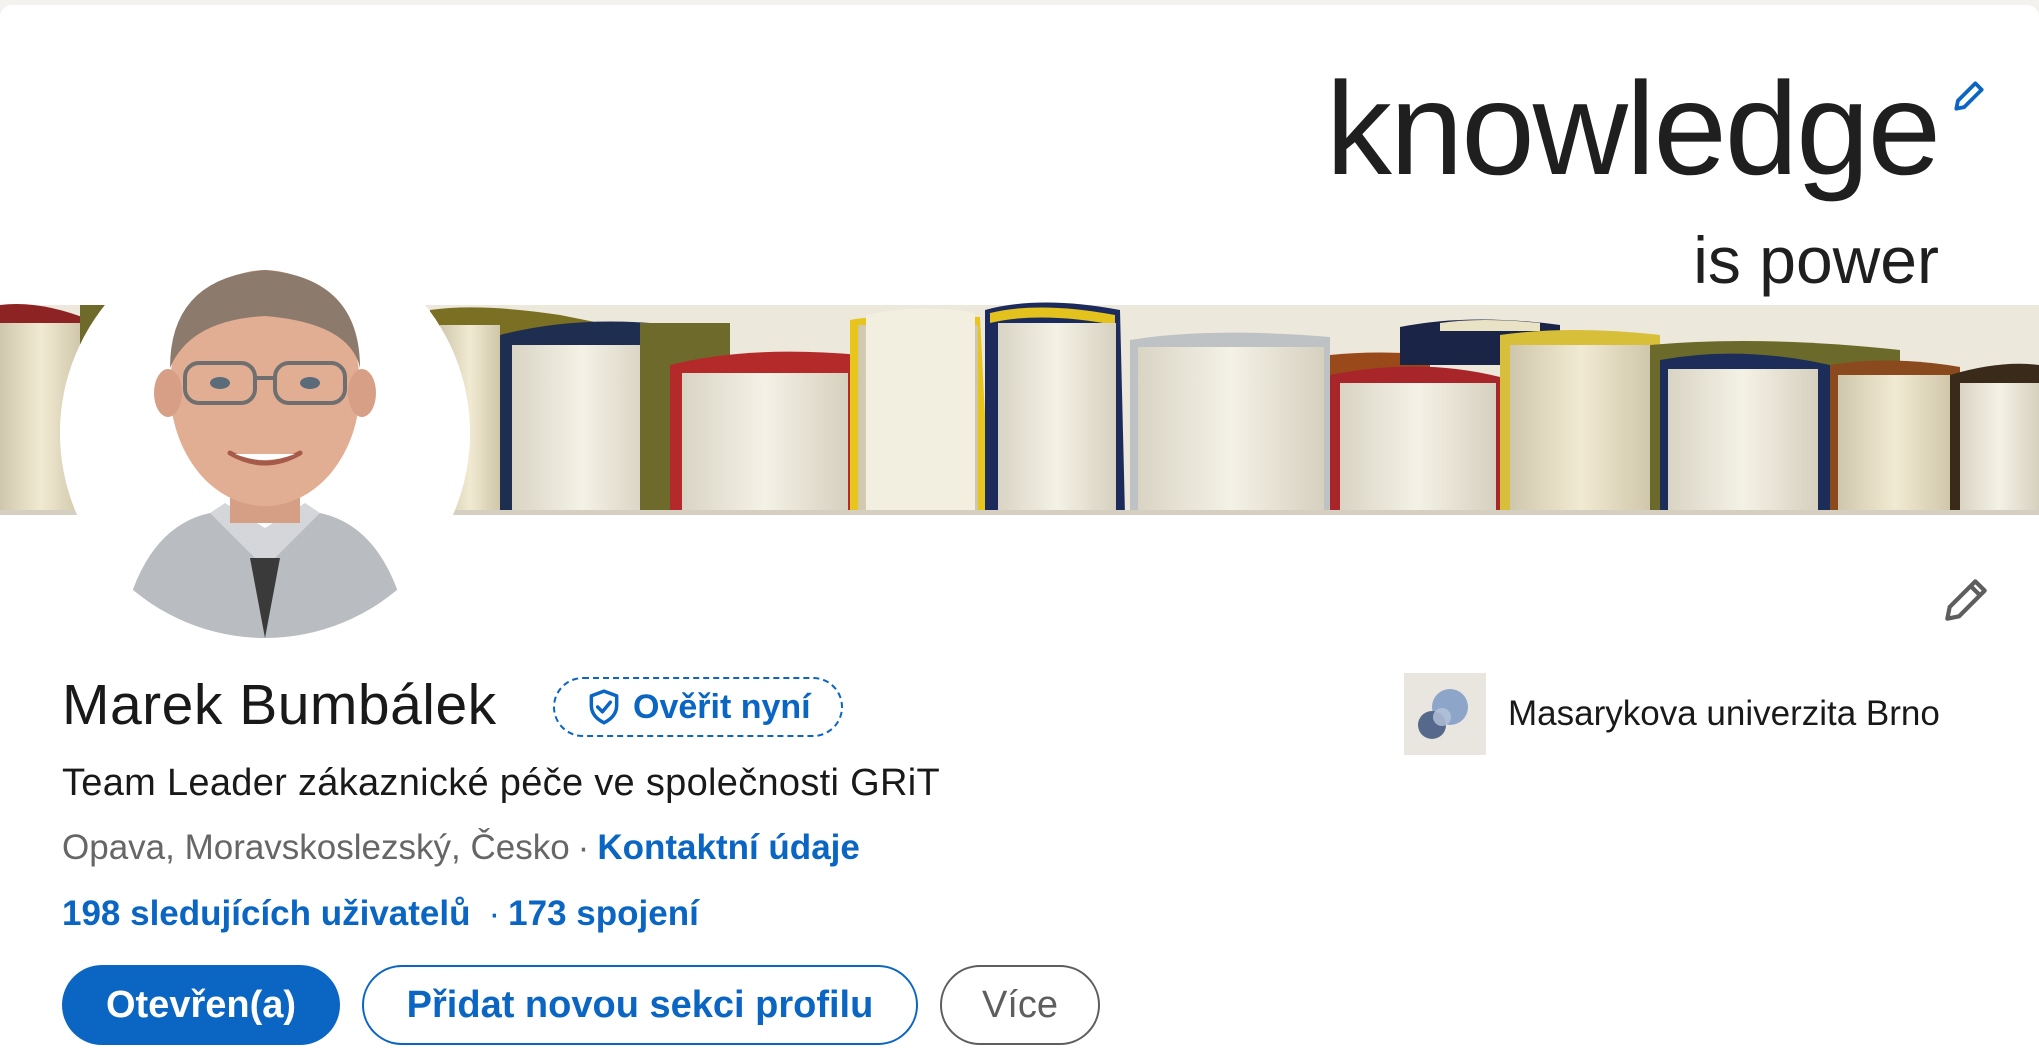 The image size is (2039, 1060). I want to click on verify-now-button: Ověřit nyní, so click(698, 707).